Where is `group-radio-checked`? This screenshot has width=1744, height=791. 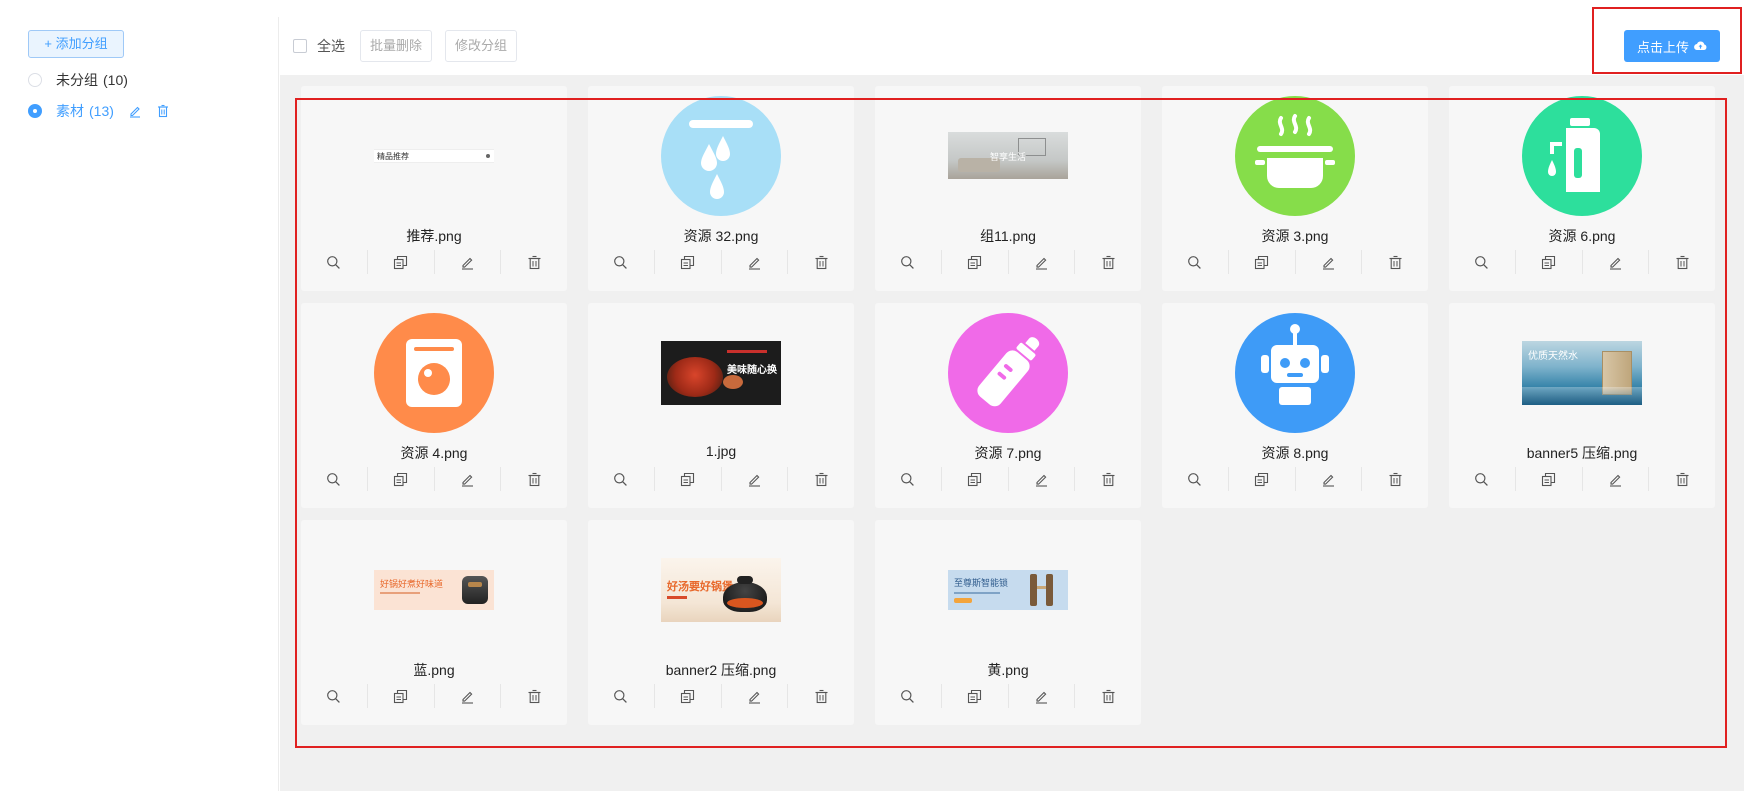
group-radio-checked is located at coordinates (35, 111).